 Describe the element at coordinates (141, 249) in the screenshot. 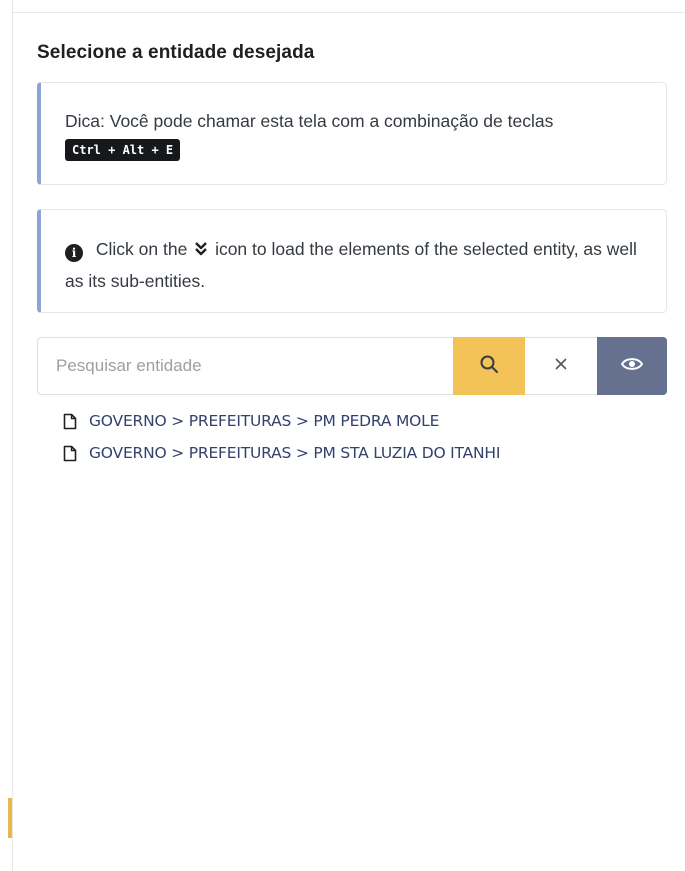

I see `info-text-before: Click on the` at that location.